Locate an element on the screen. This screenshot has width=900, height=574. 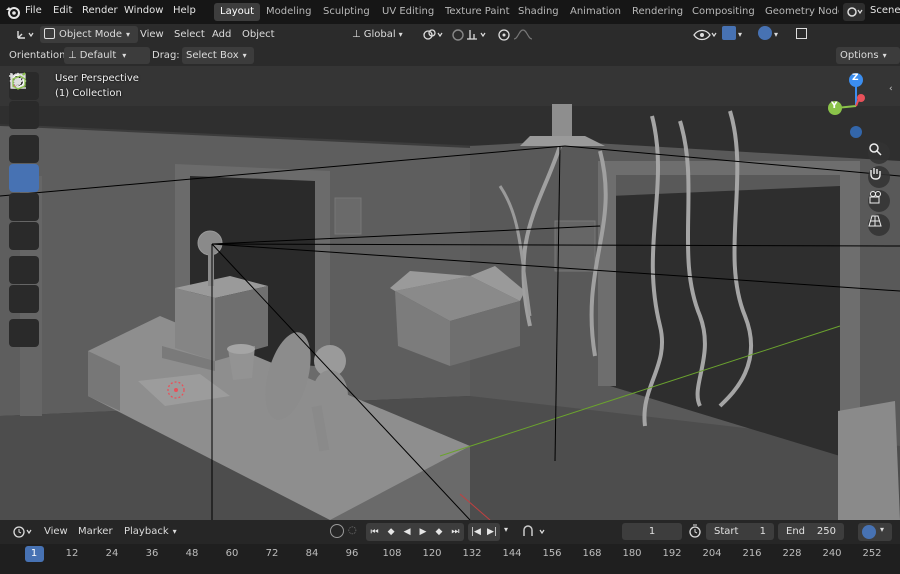
cursor-tool is located at coordinates (24, 101).